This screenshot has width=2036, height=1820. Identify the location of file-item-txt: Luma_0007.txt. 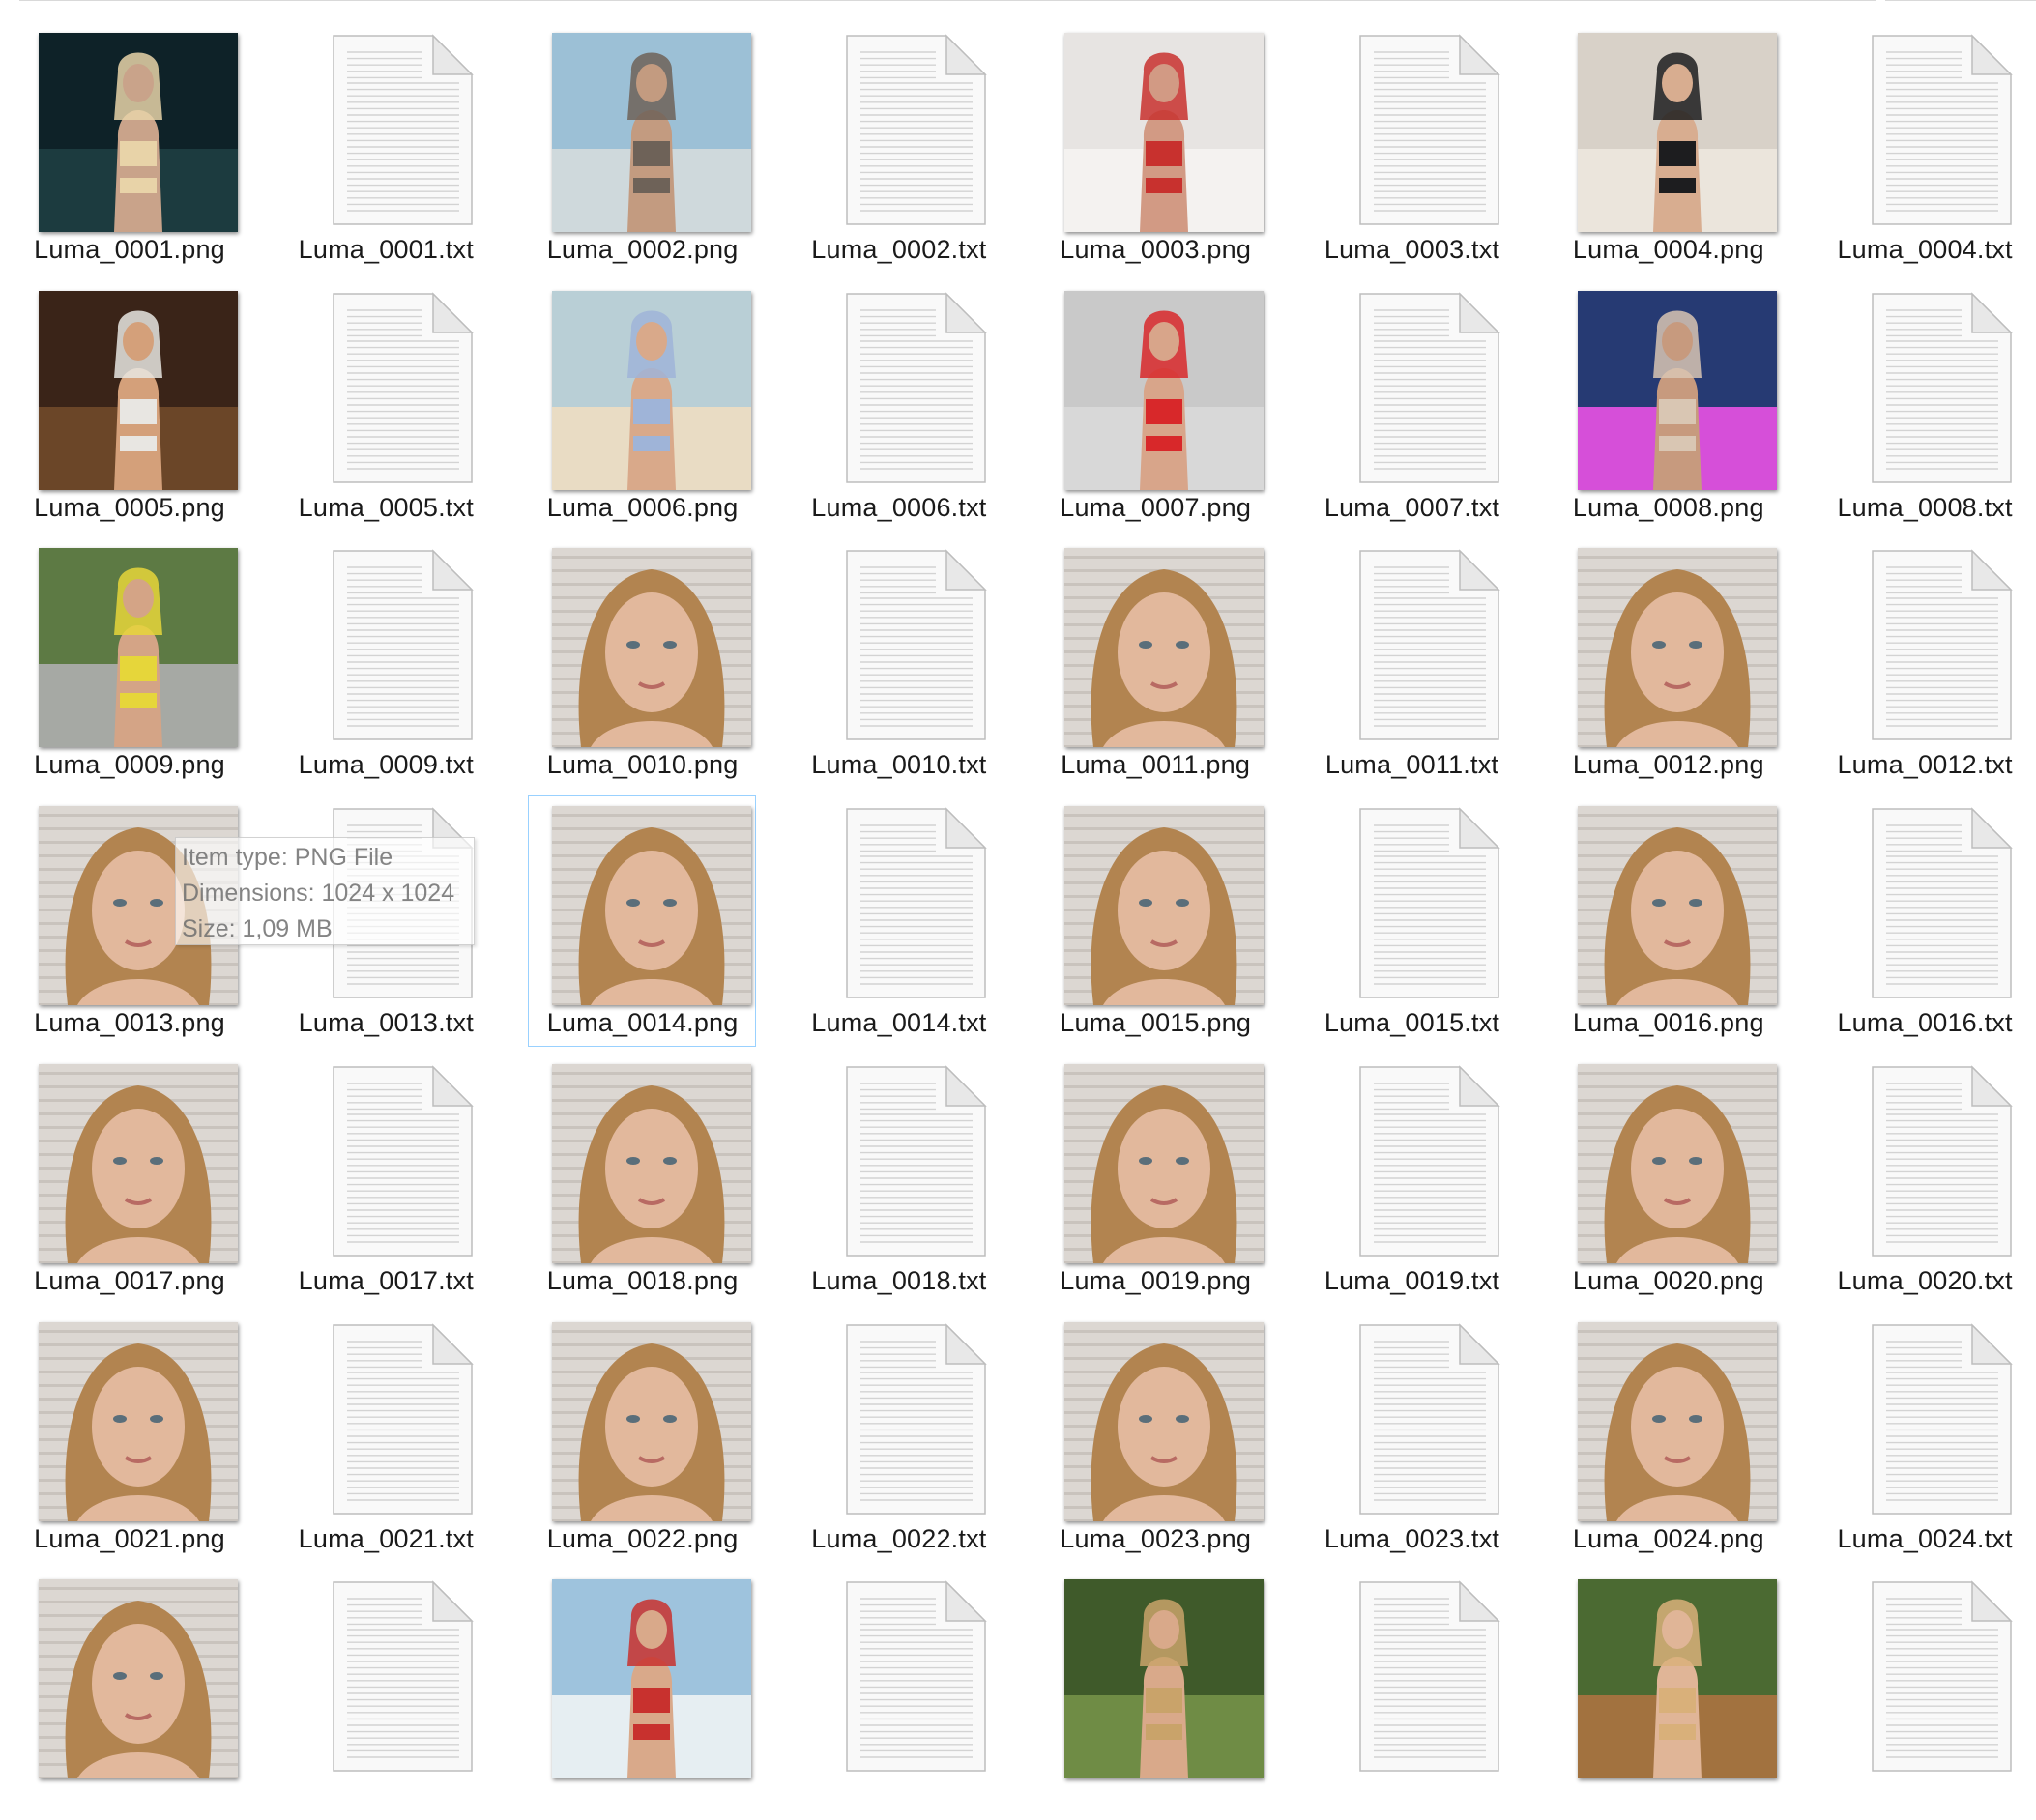
(1411, 406).